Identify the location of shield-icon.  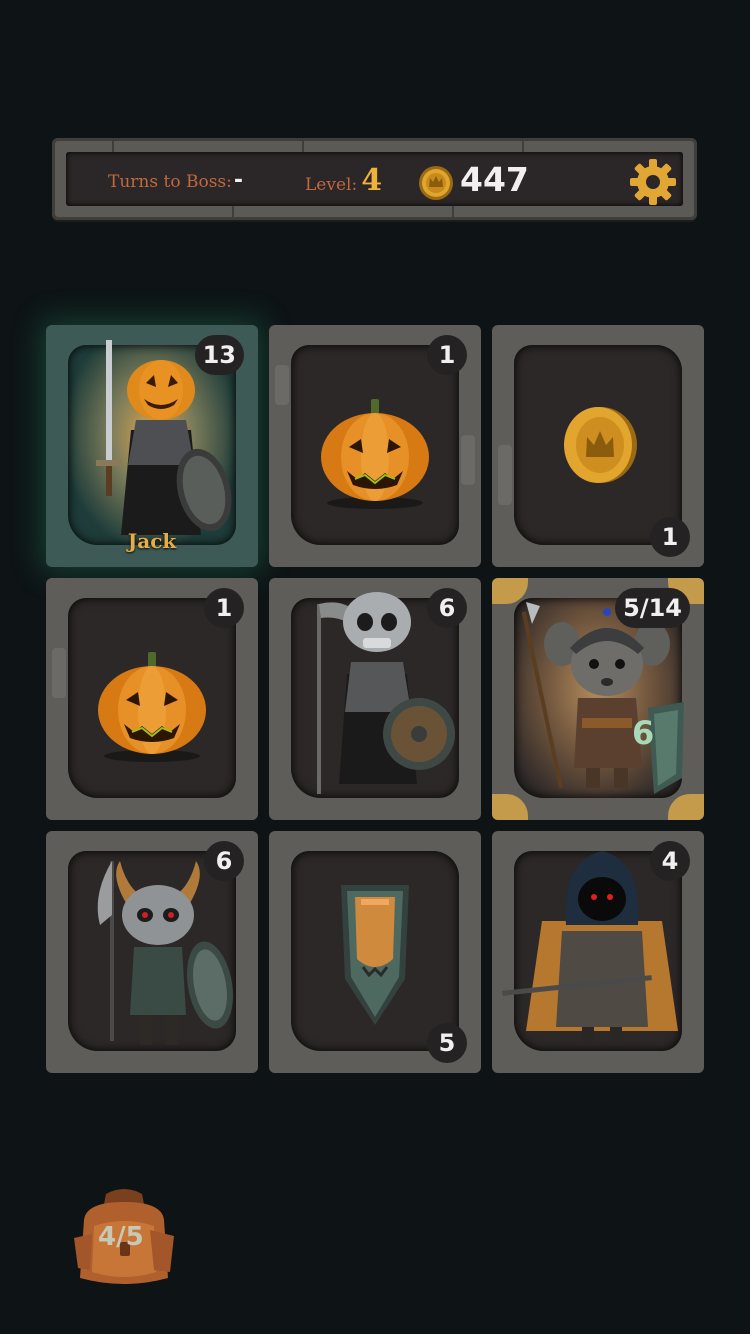
(375, 954).